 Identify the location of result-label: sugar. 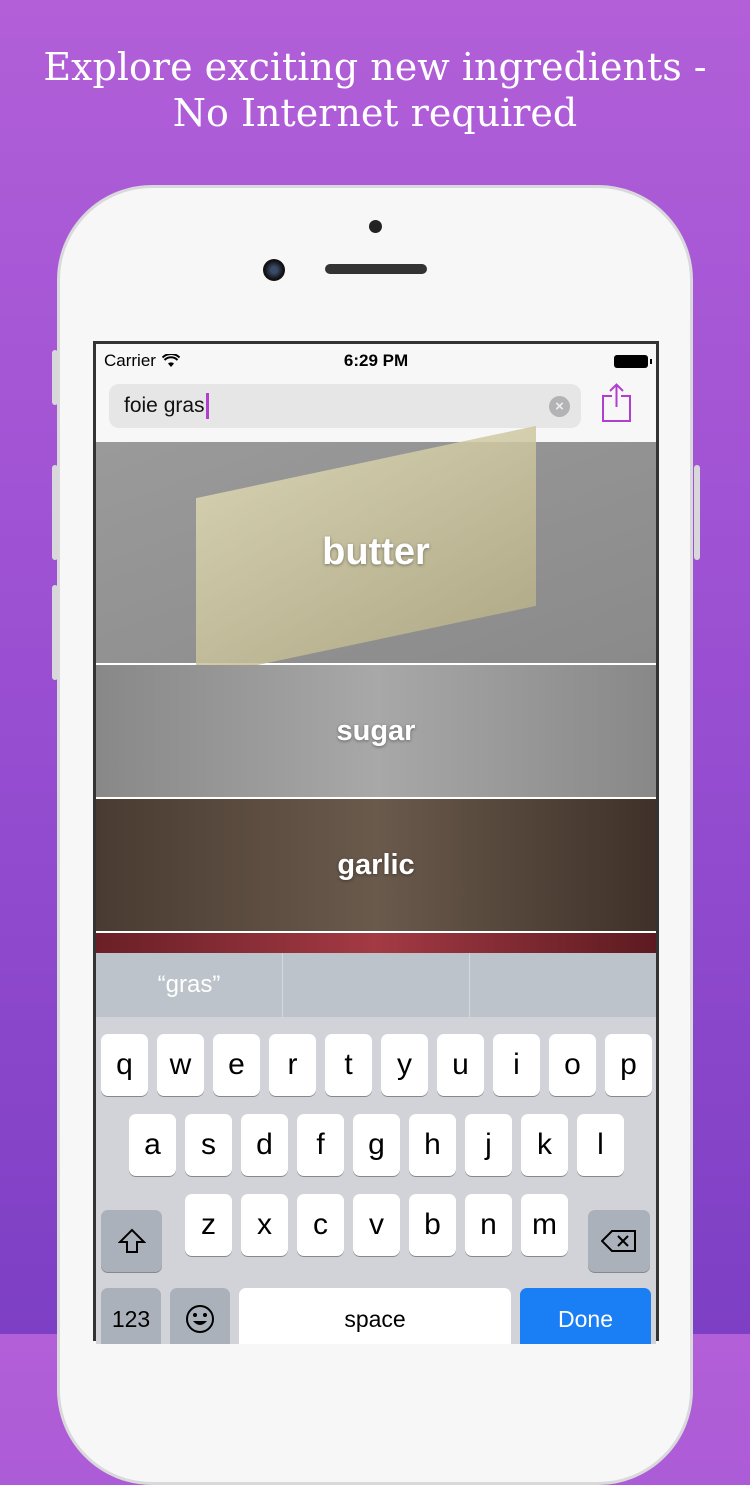
(376, 730).